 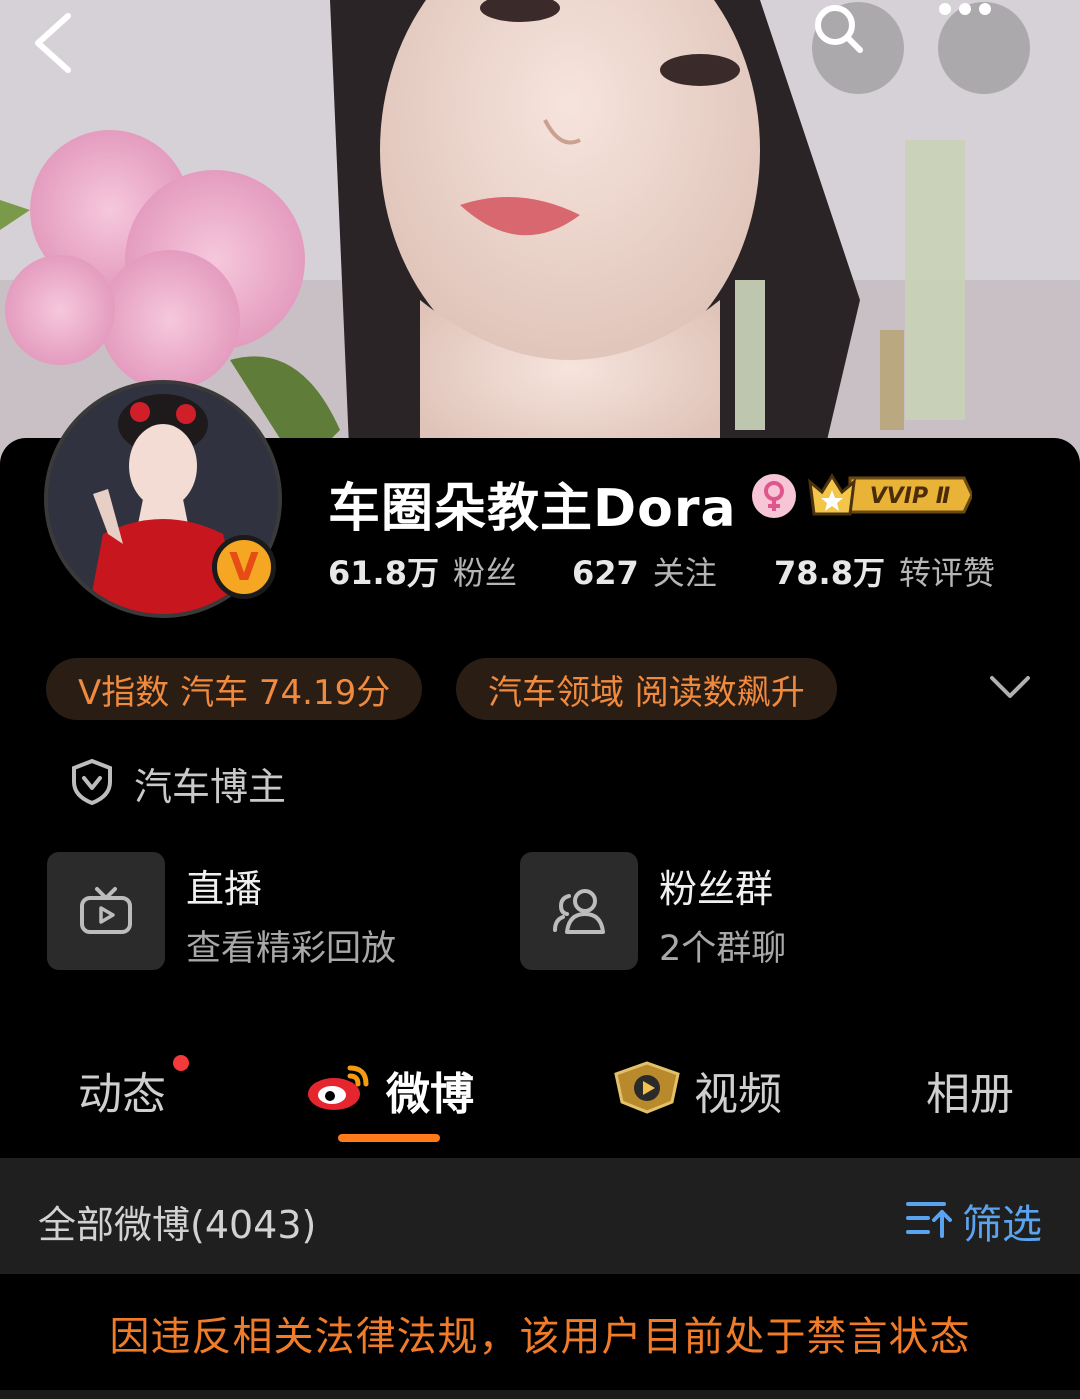 I want to click on stat-number: 61.8万, so click(x=383, y=573).